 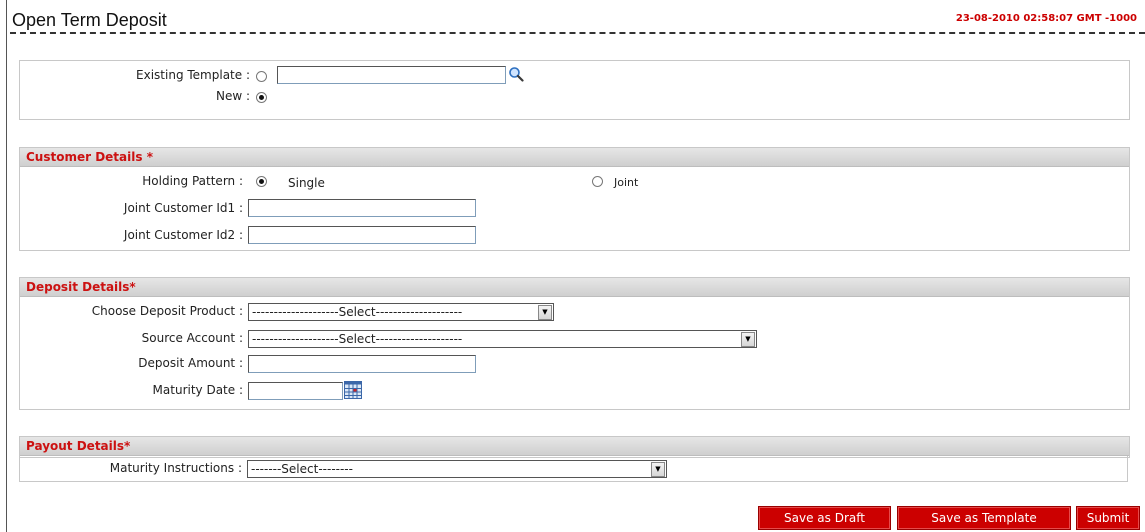 I want to click on save-as-template-button: Save as Template, so click(x=984, y=518).